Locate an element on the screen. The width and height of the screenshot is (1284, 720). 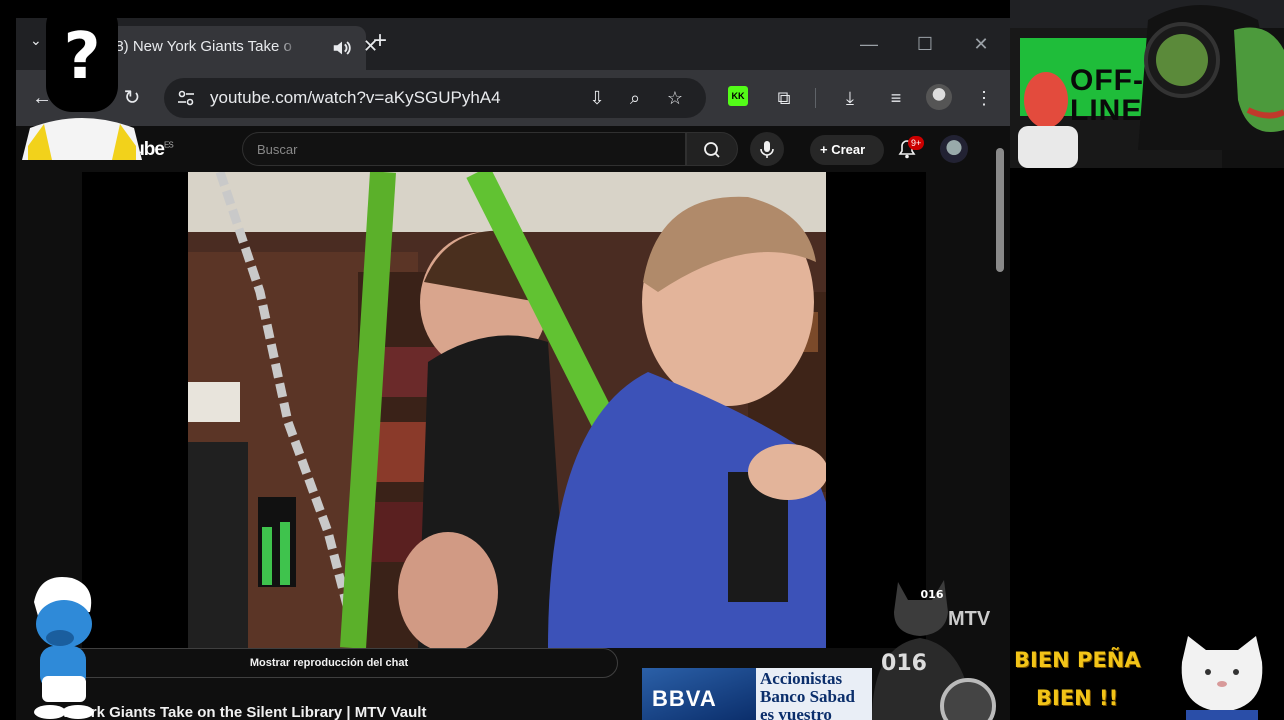
install-app-icon: ⇩ is located at coordinates (597, 98).